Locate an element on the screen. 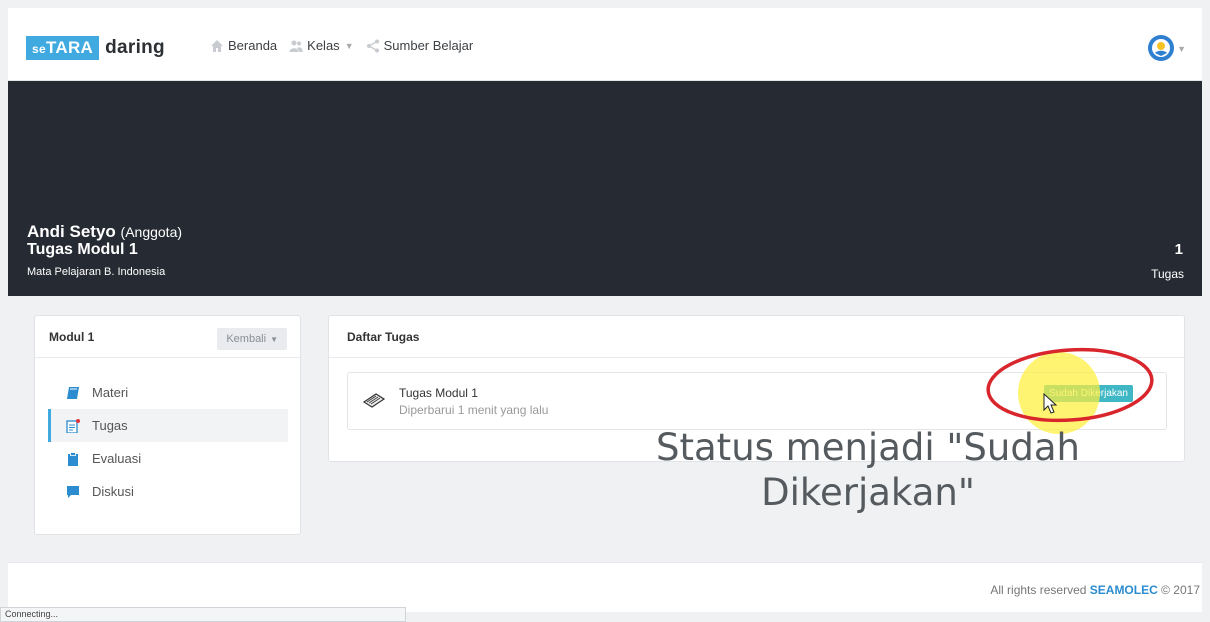  sidebar-title: Modul 1 is located at coordinates (72, 337).